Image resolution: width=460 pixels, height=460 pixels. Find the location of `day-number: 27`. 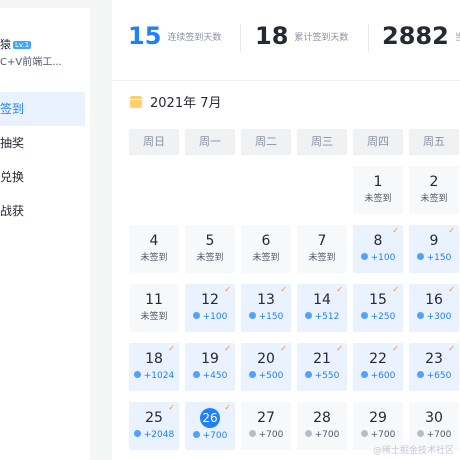

day-number: 27 is located at coordinates (266, 418).